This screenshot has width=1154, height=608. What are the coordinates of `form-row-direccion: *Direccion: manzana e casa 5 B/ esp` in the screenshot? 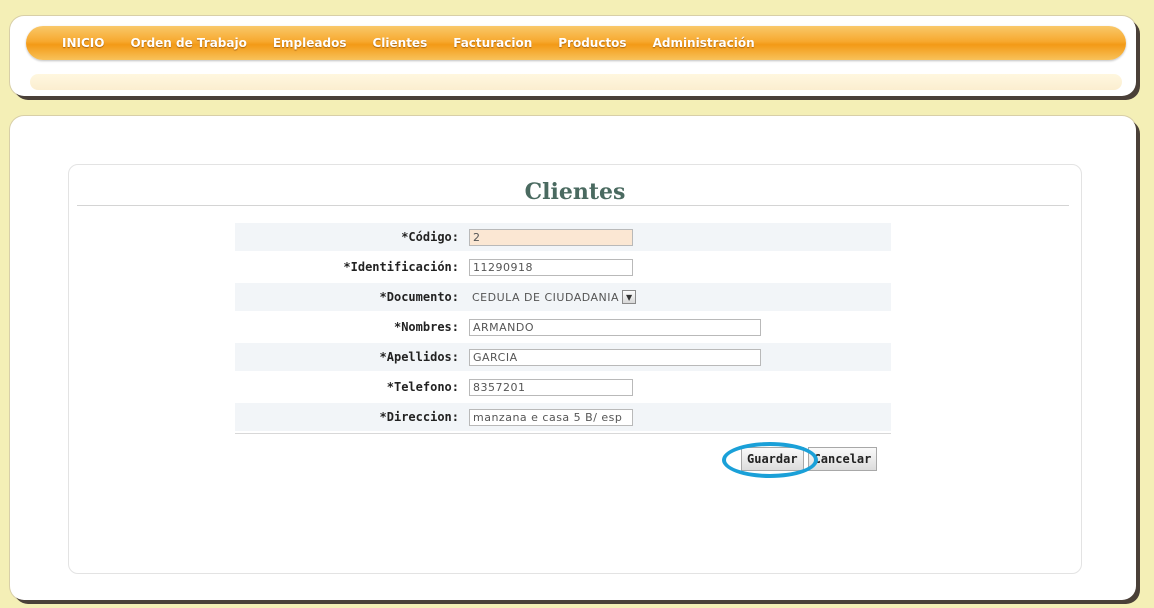 It's located at (563, 418).